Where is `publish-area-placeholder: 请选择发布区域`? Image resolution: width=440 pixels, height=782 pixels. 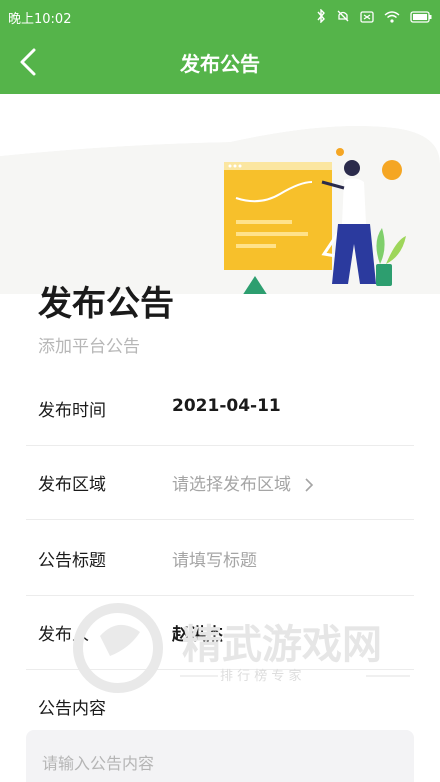 publish-area-placeholder: 请选择发布区域 is located at coordinates (231, 485).